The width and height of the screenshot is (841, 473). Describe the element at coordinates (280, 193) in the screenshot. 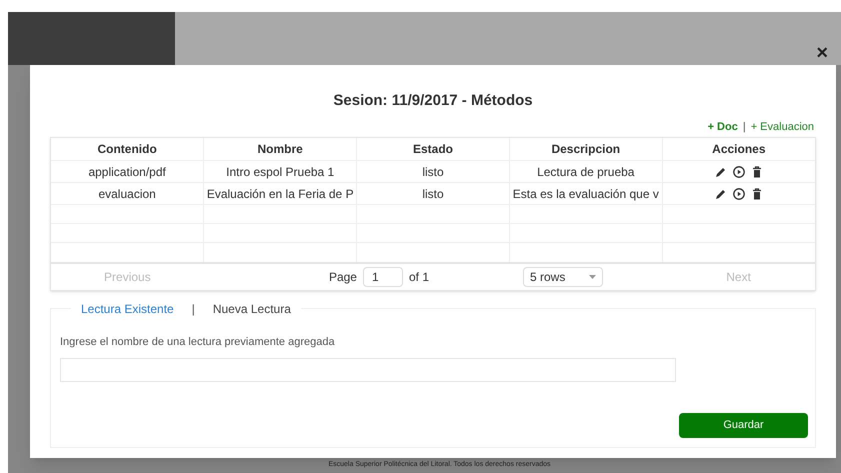

I see `table-cell: Evaluación en la Feria de P` at that location.